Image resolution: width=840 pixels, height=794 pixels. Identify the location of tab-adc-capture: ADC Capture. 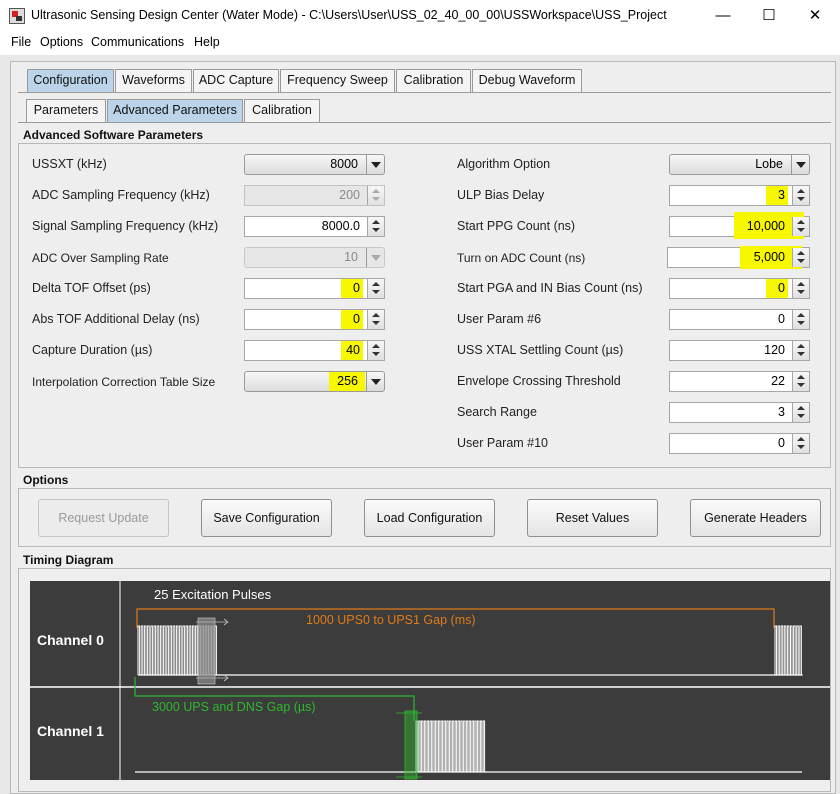
(236, 80).